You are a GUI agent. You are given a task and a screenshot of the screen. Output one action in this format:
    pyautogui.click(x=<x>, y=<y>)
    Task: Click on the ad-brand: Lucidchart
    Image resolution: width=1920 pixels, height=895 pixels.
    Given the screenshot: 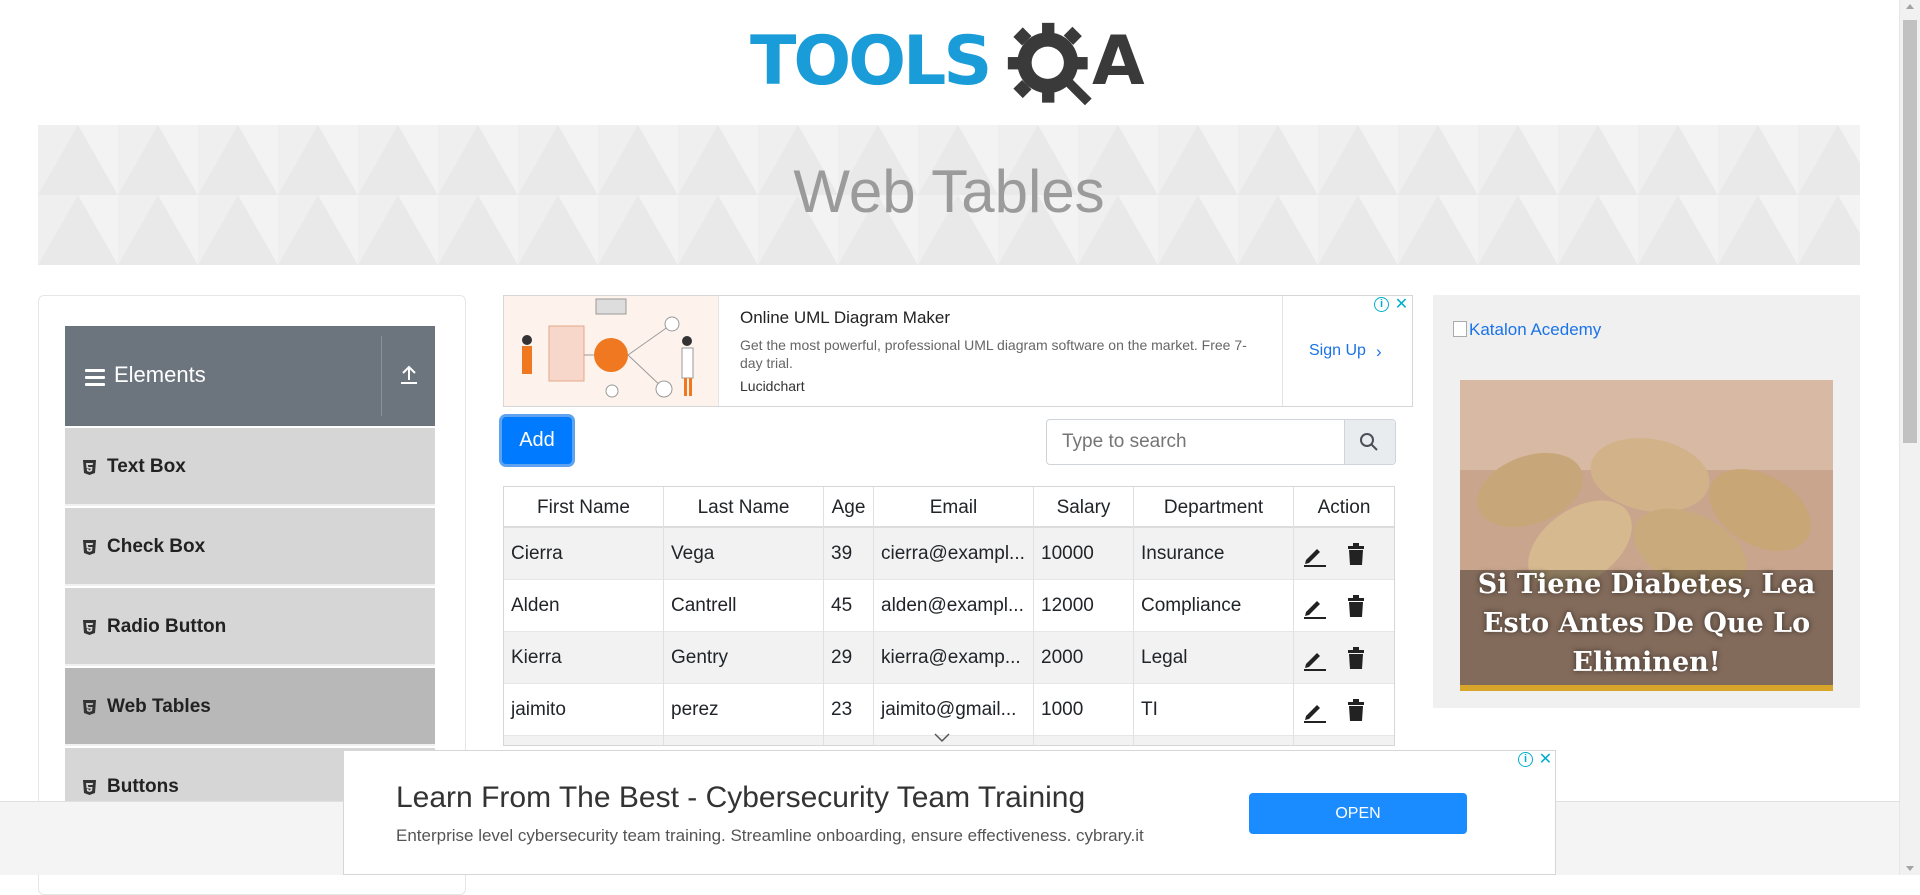 What is the action you would take?
    pyautogui.click(x=772, y=386)
    